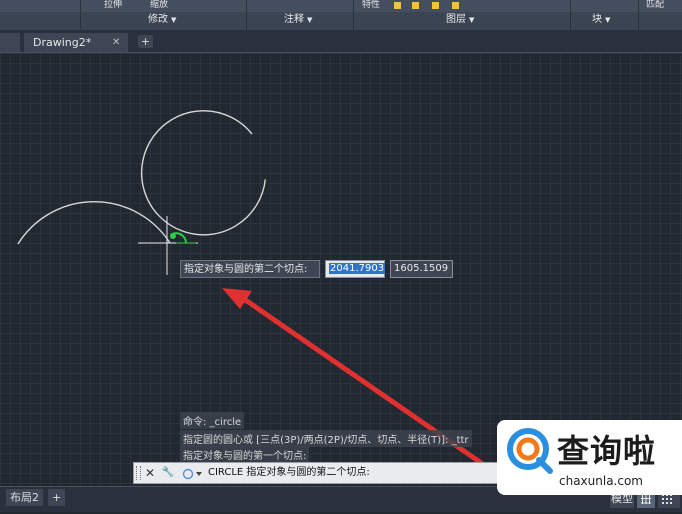 The image size is (682, 514). I want to click on tab-start-partial, so click(10, 42).